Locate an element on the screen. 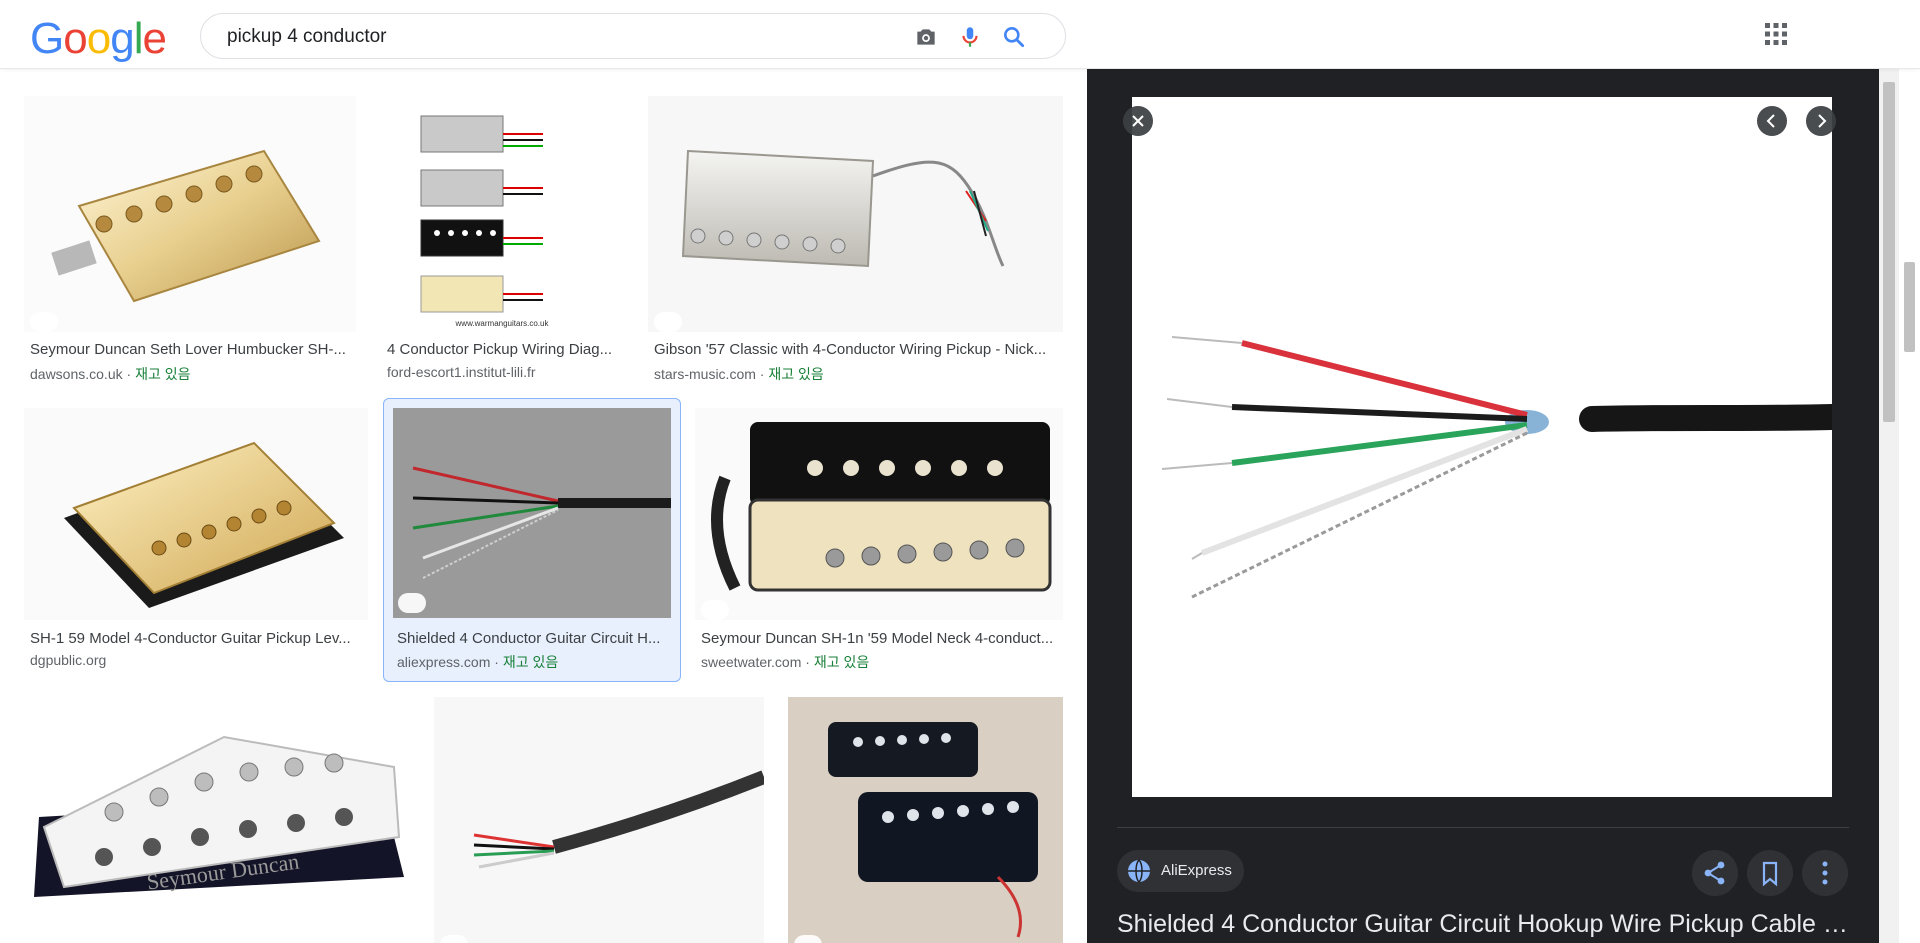 The height and width of the screenshot is (943, 1920). microphone-icon is located at coordinates (970, 37).